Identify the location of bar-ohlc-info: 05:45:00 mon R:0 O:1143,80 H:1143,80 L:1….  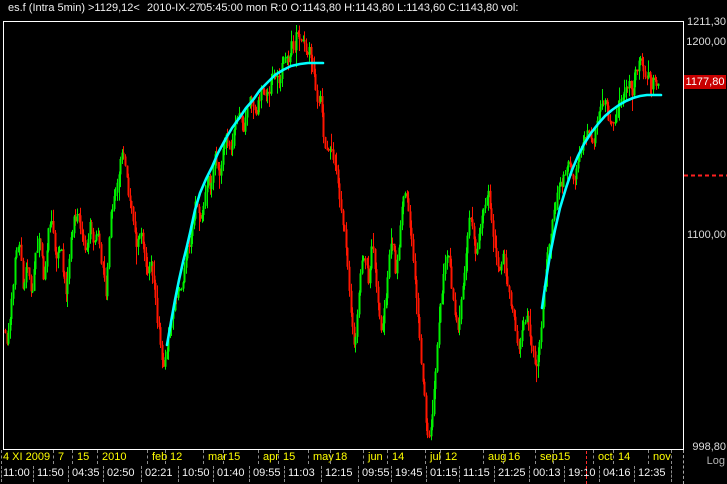
(359, 8).